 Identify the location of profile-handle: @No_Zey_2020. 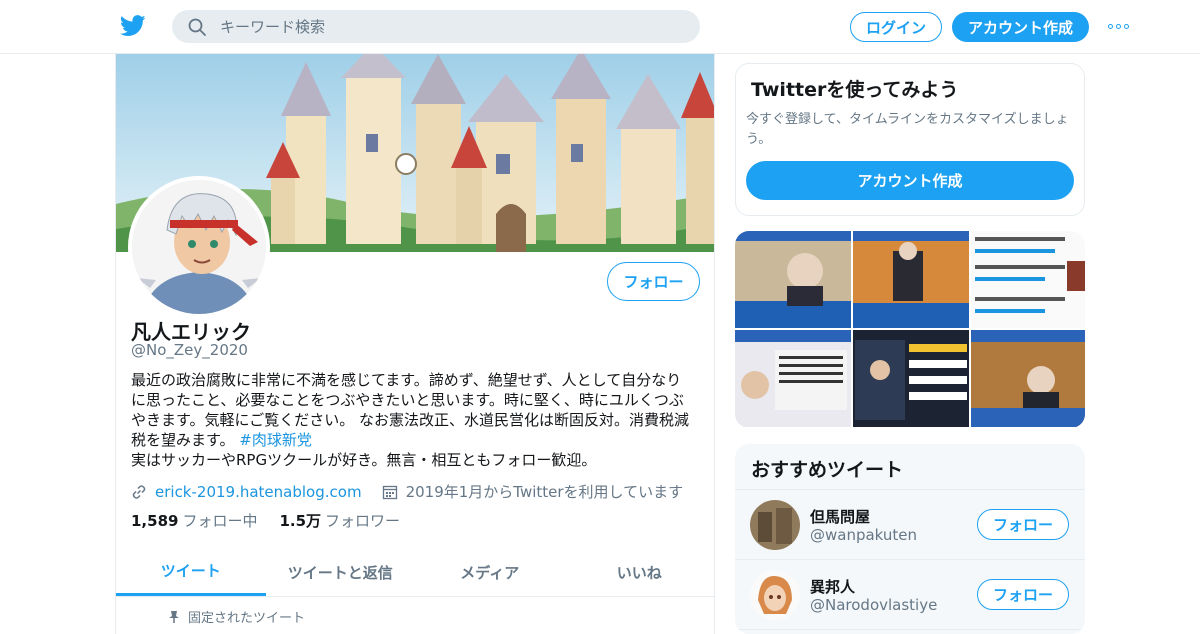
(189, 350).